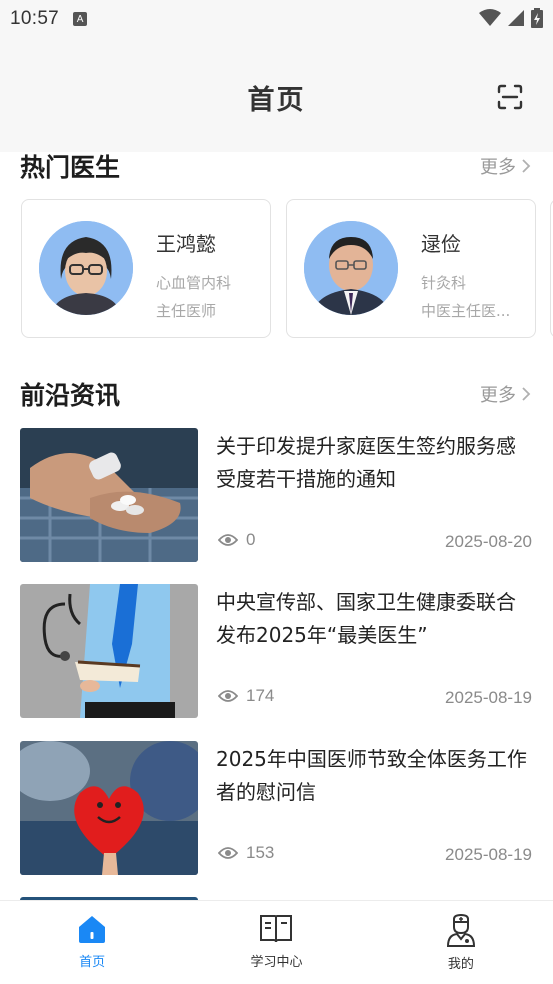  What do you see at coordinates (460, 964) in the screenshot?
I see `nav-profile-label: 我的` at bounding box center [460, 964].